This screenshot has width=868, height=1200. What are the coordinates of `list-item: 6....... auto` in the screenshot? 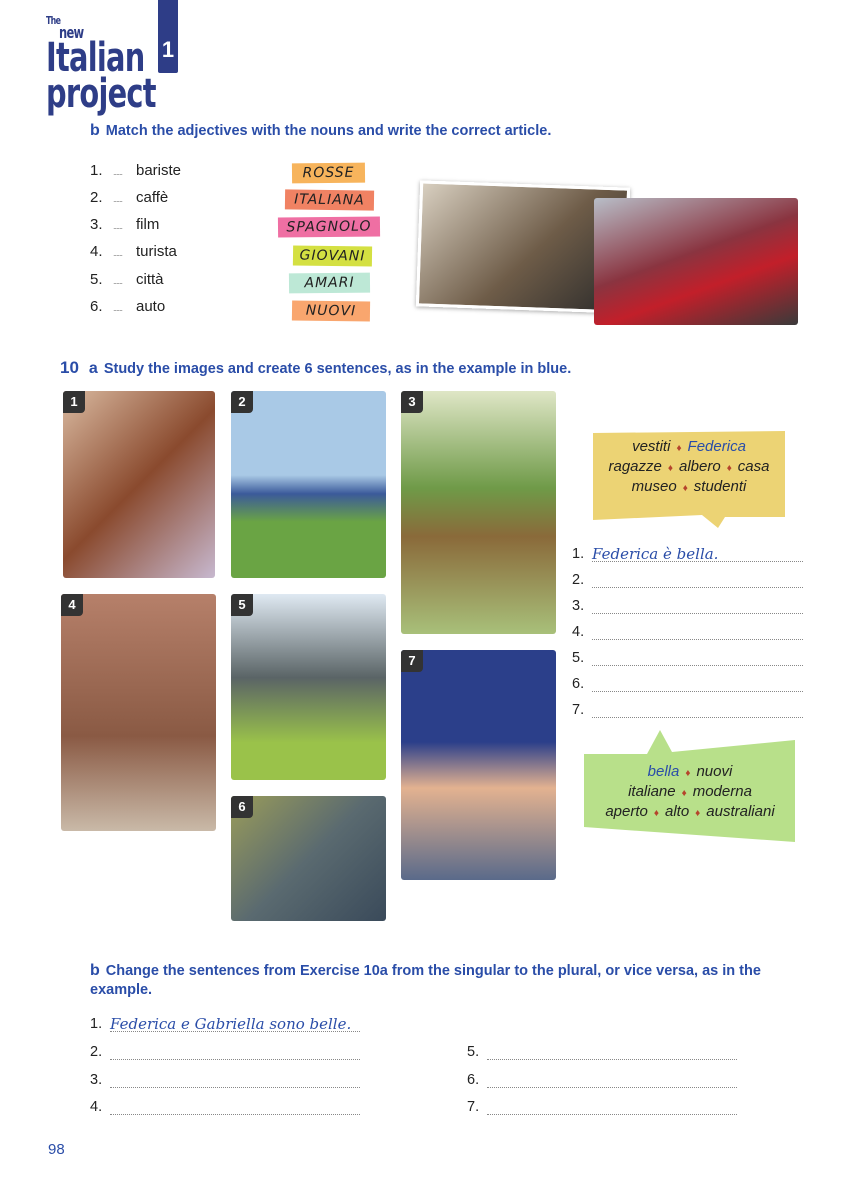 It's located at (127, 306).